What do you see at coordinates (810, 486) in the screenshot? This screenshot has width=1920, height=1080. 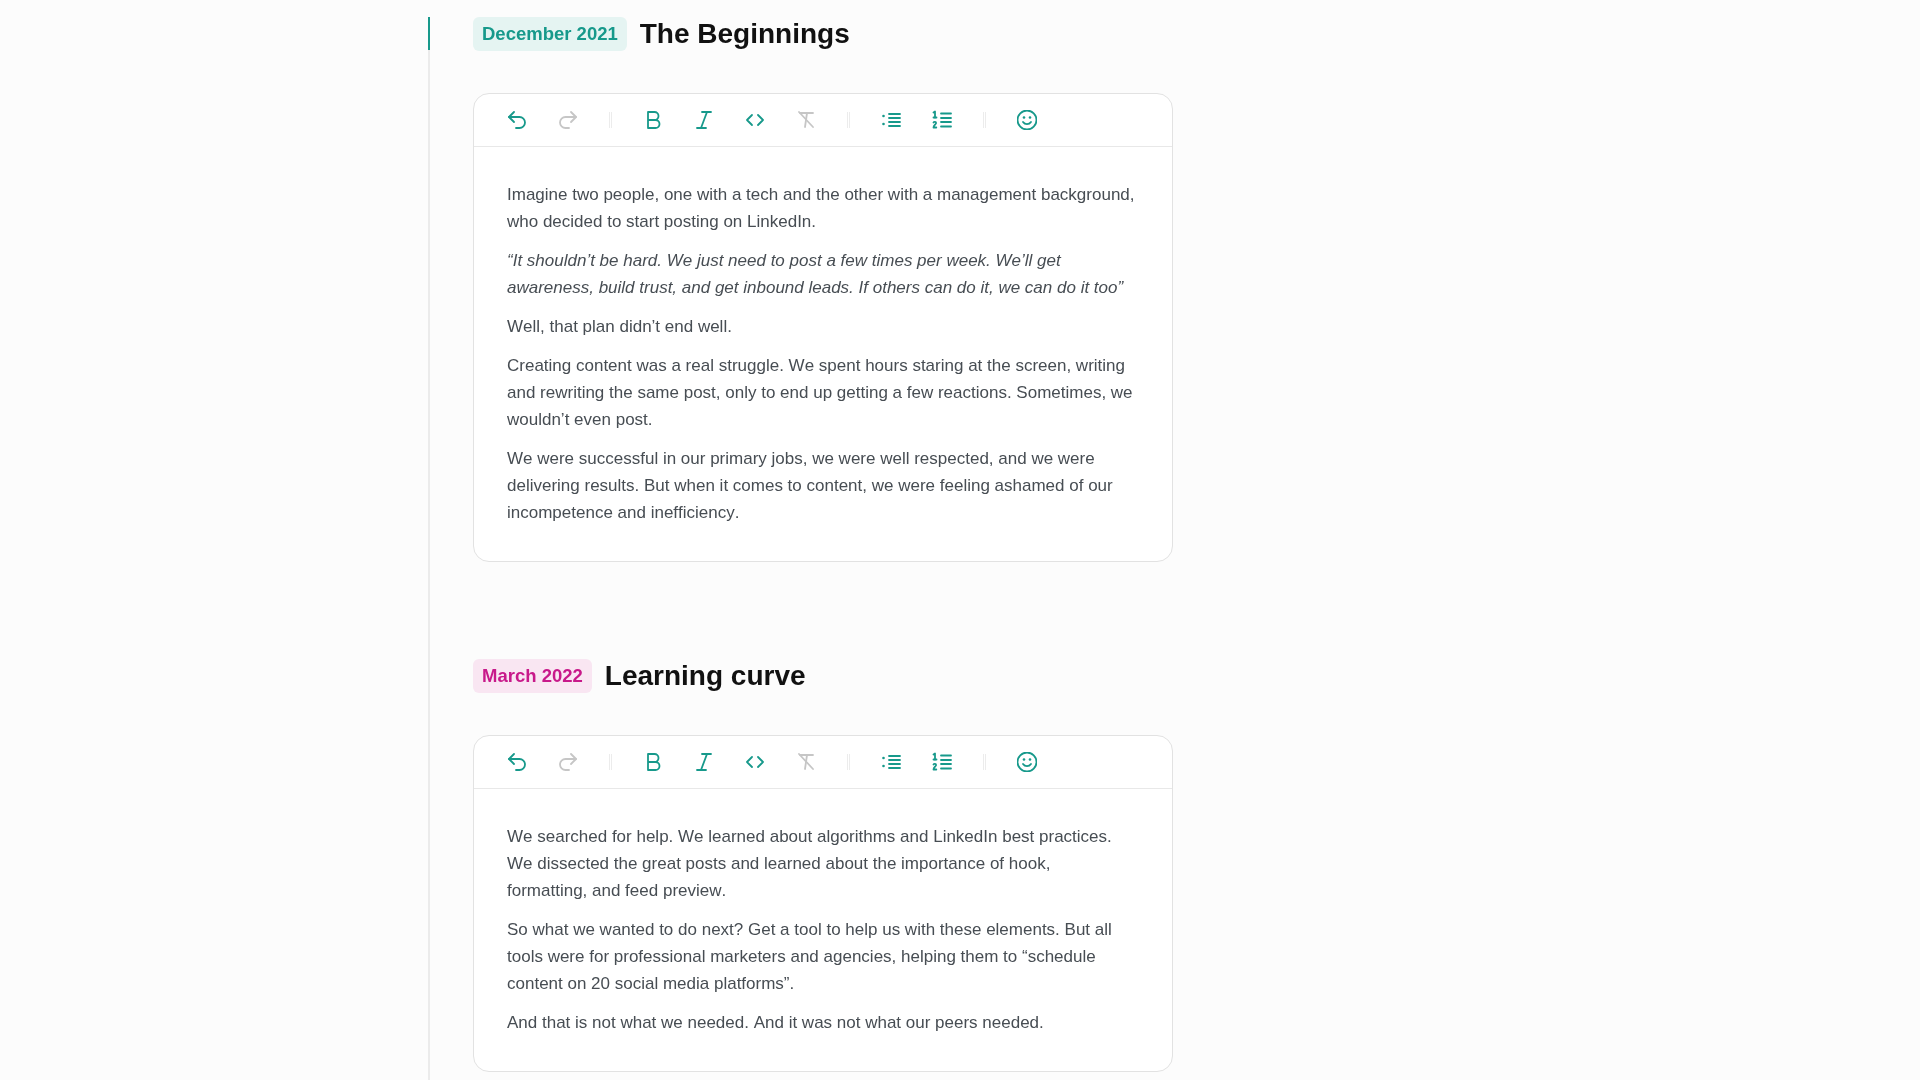 I see `paragraph: We were successful in our primary jobs, we were well respected, and we were delivering results. But when it comes to content, we were feeling ashamed of our incompetence and inefficiency.` at bounding box center [810, 486].